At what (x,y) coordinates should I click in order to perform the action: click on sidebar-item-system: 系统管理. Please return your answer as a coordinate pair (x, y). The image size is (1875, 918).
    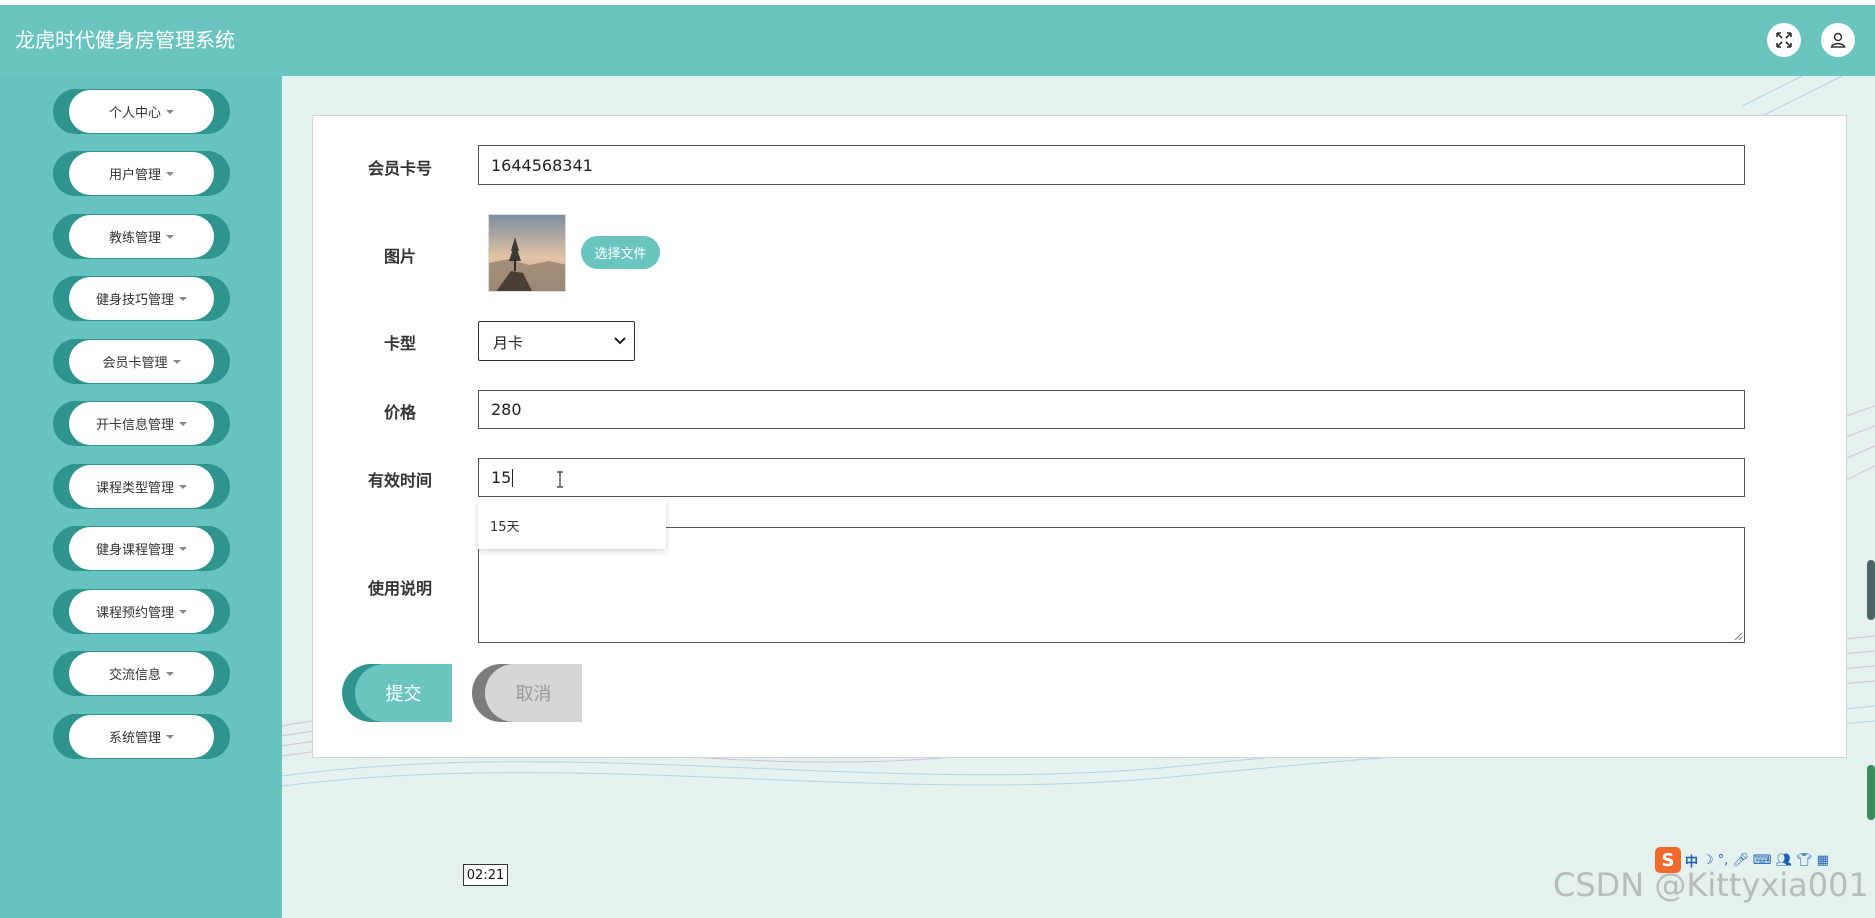
    Looking at the image, I should click on (141, 736).